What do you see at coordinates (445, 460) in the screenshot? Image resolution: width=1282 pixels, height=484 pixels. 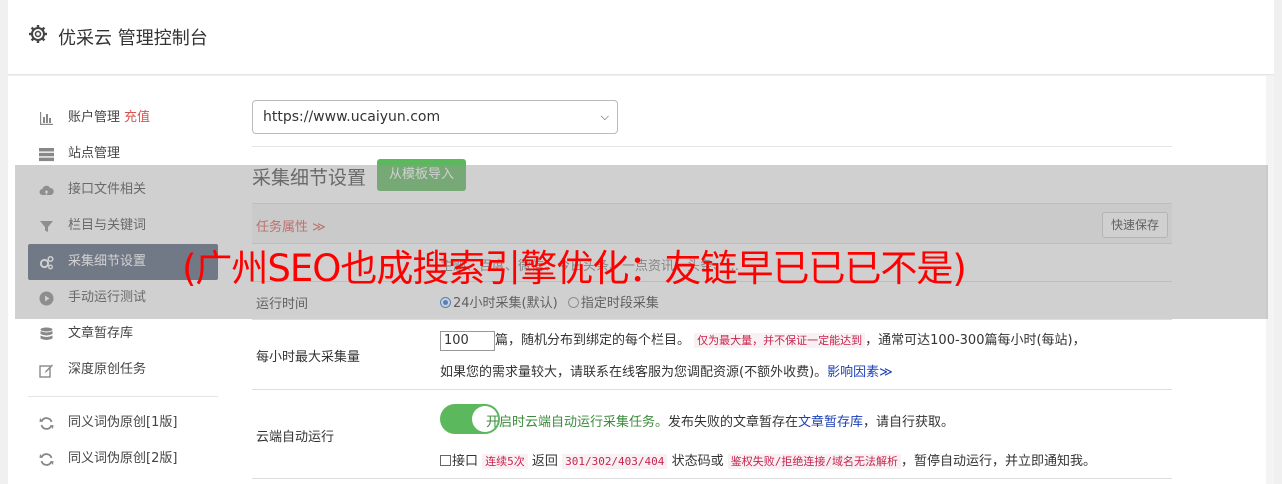 I see `interface-pause-checkbox` at bounding box center [445, 460].